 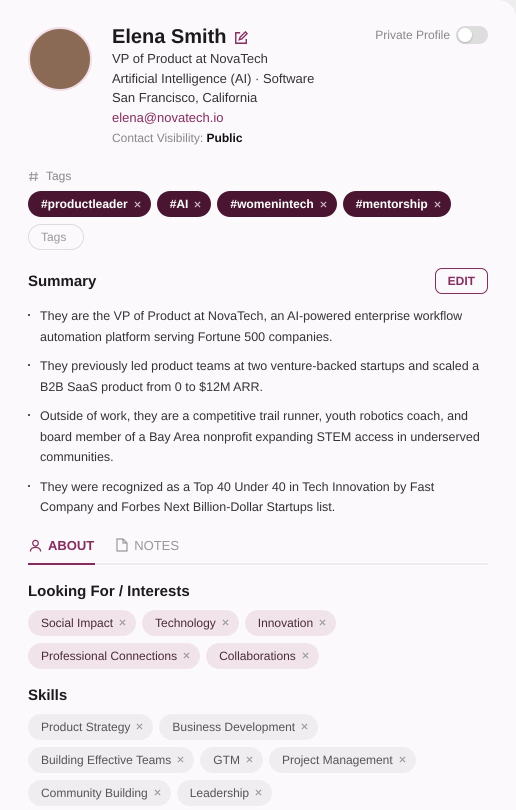 I want to click on tag-chip: #AI, so click(x=184, y=204).